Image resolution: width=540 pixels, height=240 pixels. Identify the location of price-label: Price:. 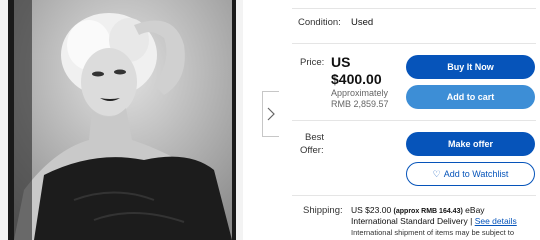
(312, 62).